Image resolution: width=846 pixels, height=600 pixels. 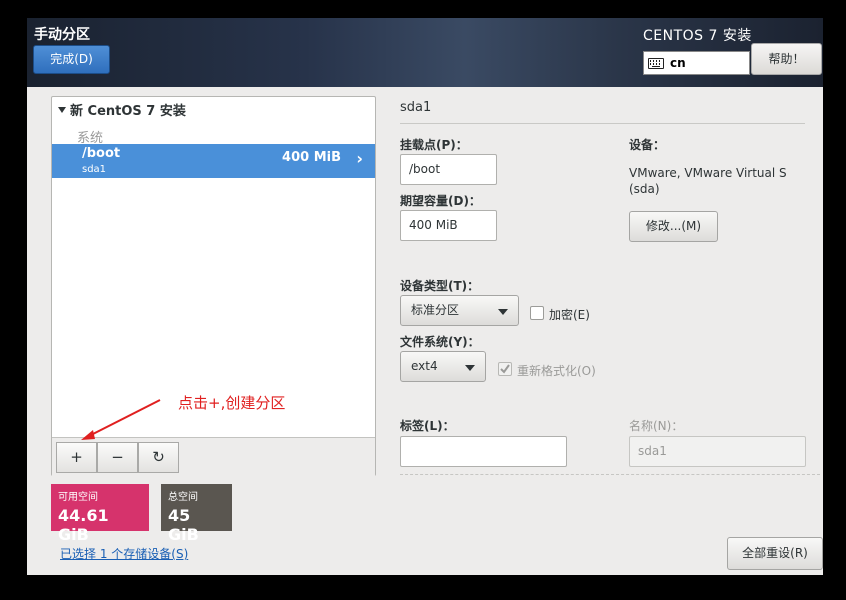 I want to click on help-button: 帮助！, so click(x=786, y=59).